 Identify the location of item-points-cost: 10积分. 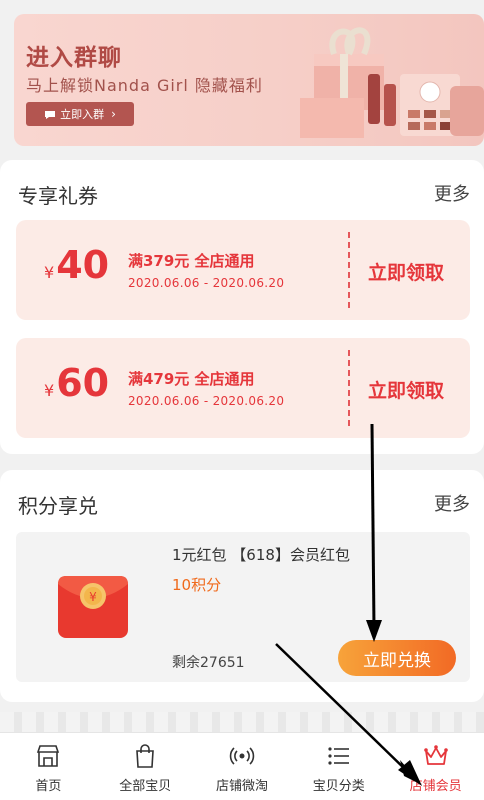
(197, 585).